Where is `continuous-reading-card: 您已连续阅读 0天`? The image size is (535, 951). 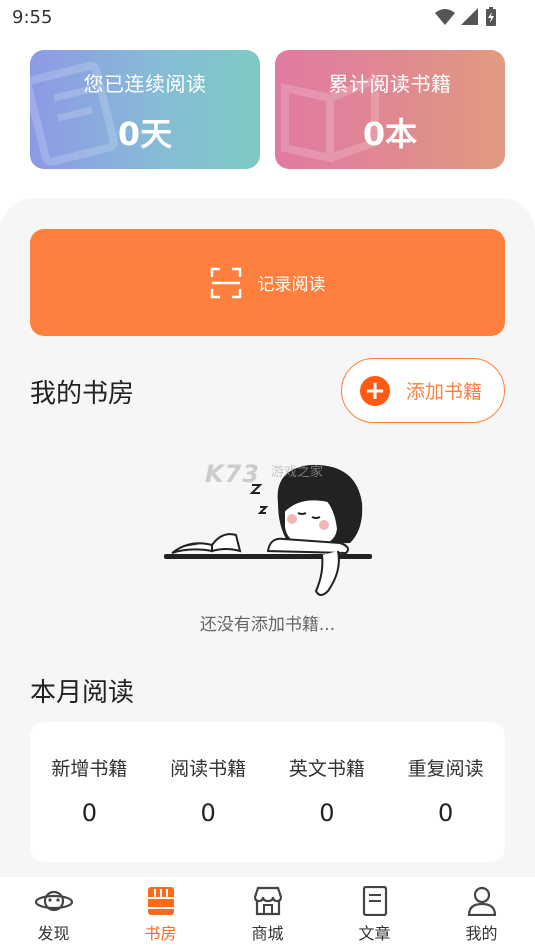
continuous-reading-card: 您已连续阅读 0天 is located at coordinates (145, 109).